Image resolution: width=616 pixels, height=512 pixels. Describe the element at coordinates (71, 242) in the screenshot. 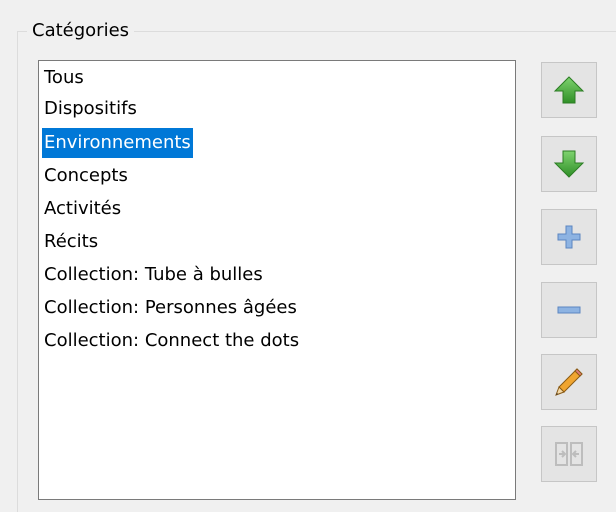

I see `list-item-recits: Récits` at that location.